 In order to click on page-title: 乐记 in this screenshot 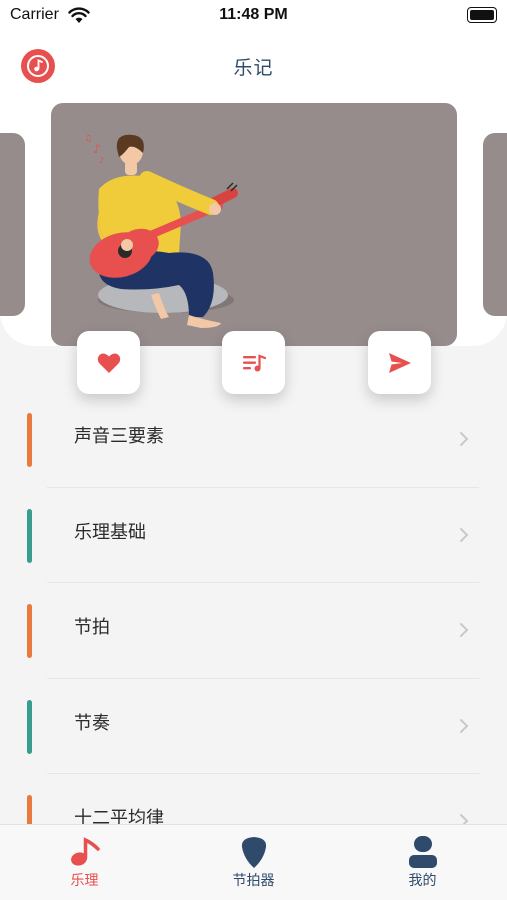, I will do `click(253, 68)`.